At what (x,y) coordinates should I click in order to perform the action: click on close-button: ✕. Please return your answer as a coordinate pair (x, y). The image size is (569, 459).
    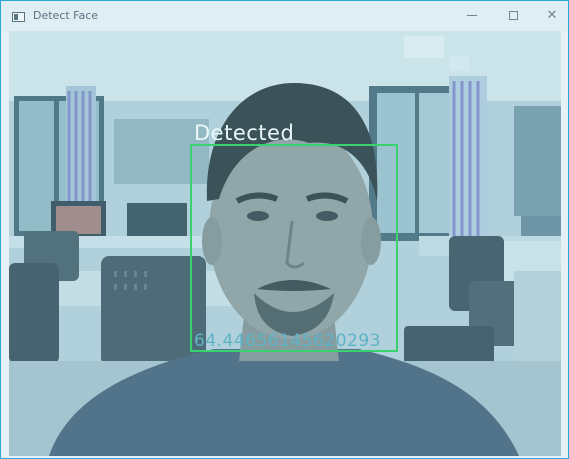
    Looking at the image, I should click on (552, 16).